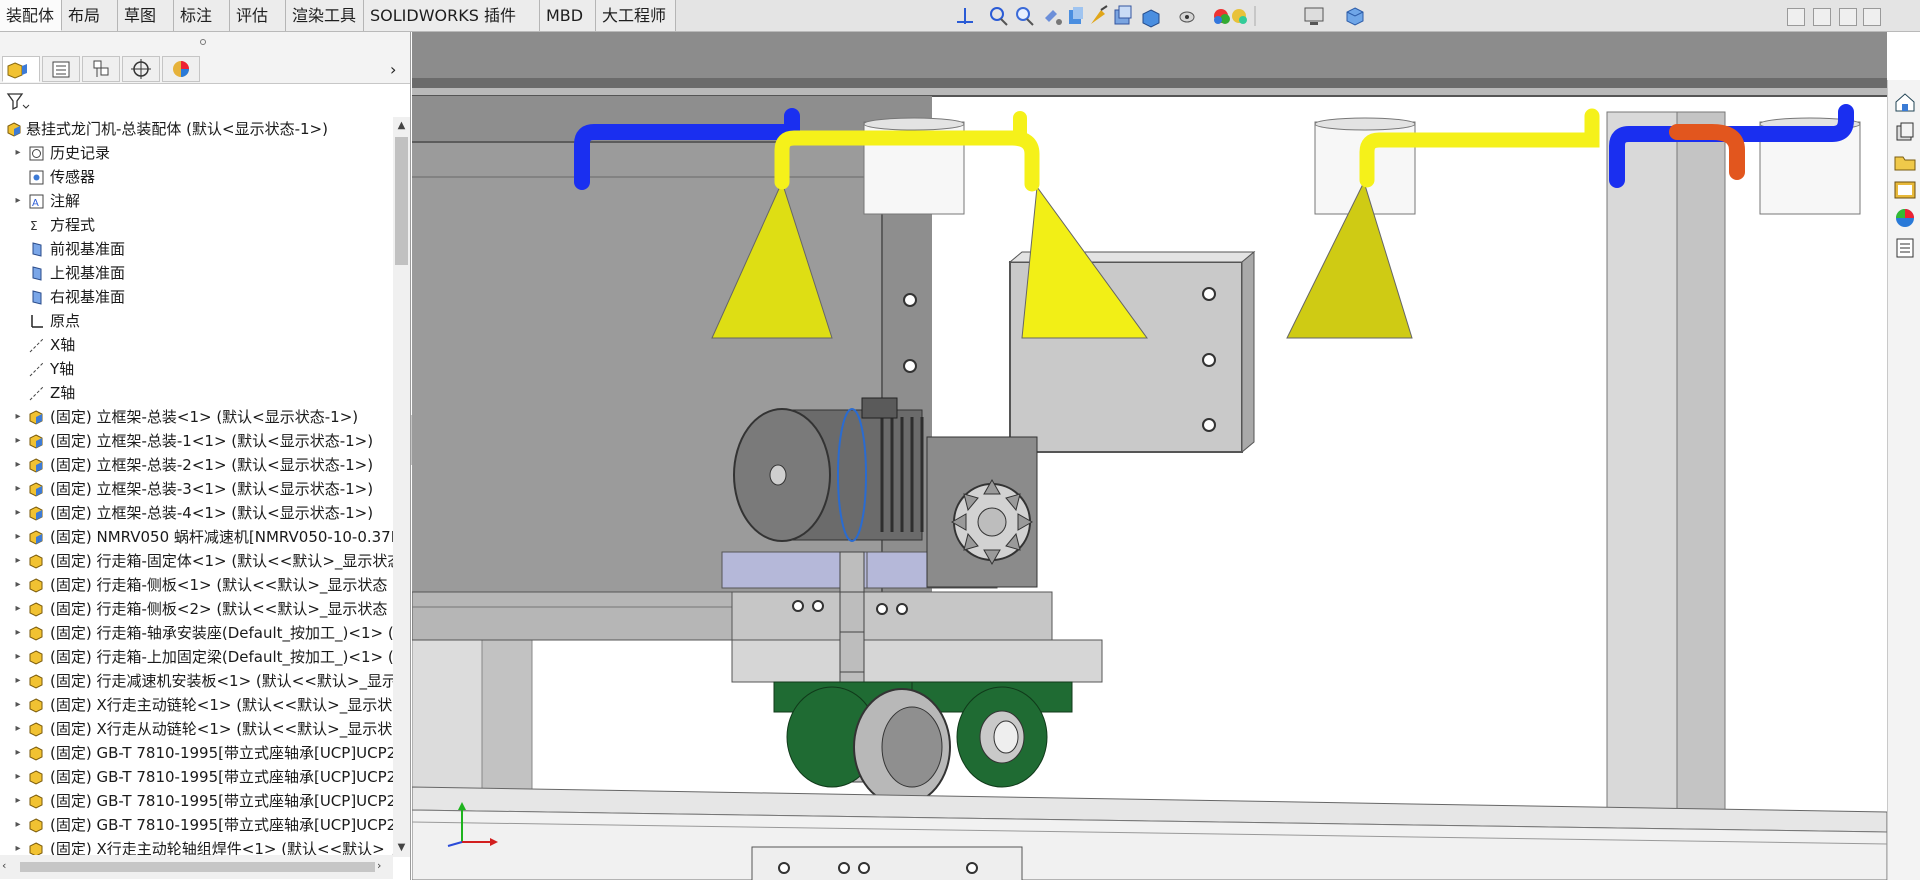  What do you see at coordinates (181, 69) in the screenshot?
I see `displaymanager-tab-icon` at bounding box center [181, 69].